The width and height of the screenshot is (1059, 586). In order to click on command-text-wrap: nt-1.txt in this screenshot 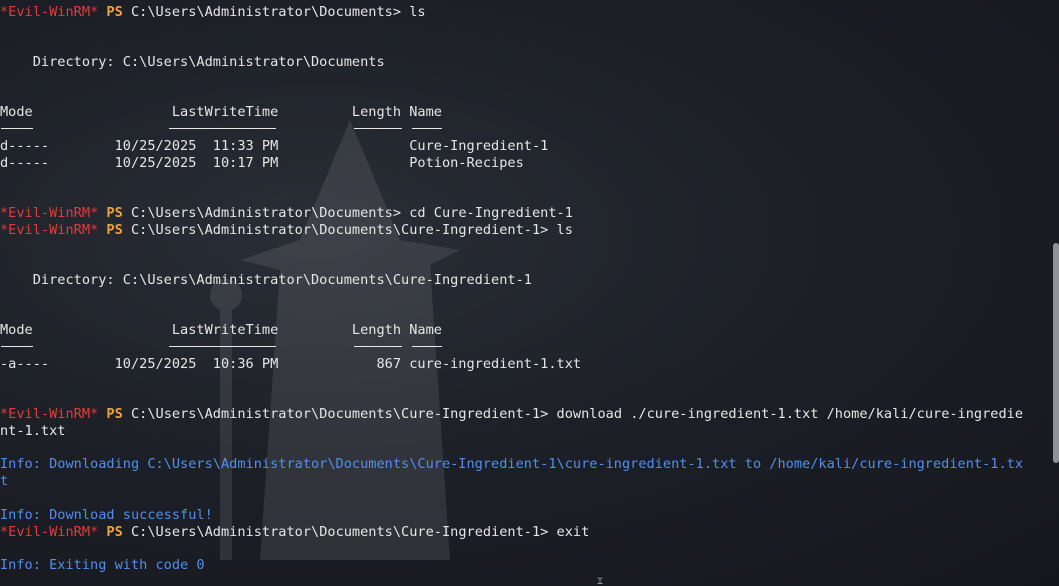, I will do `click(33, 431)`.